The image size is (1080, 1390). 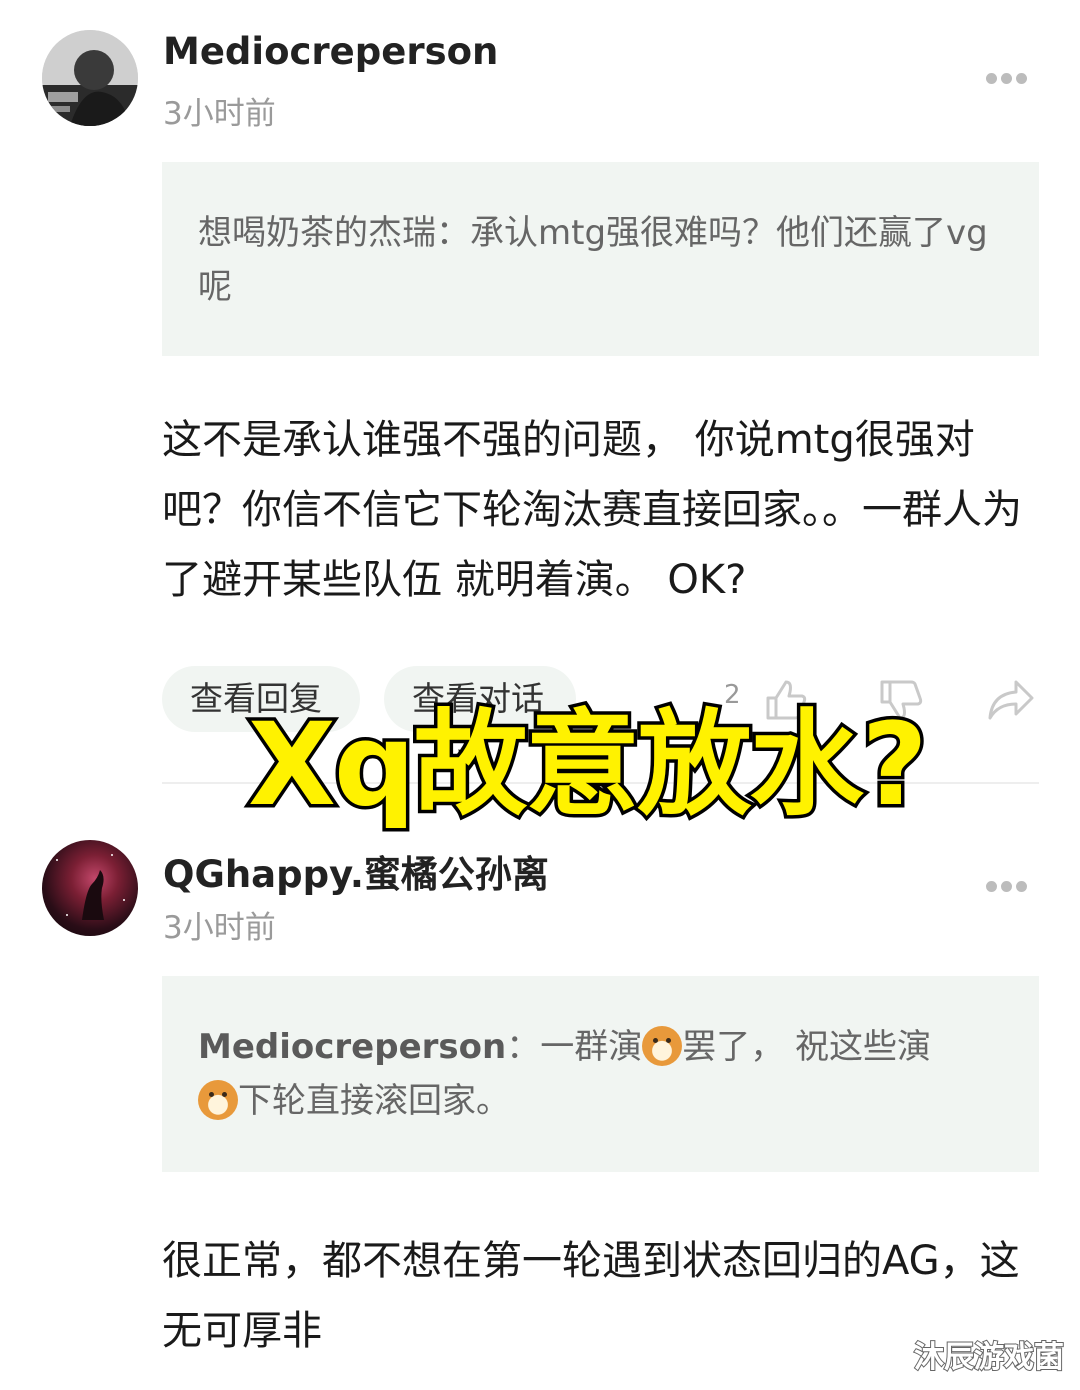 What do you see at coordinates (1011, 699) in the screenshot?
I see `share-icon` at bounding box center [1011, 699].